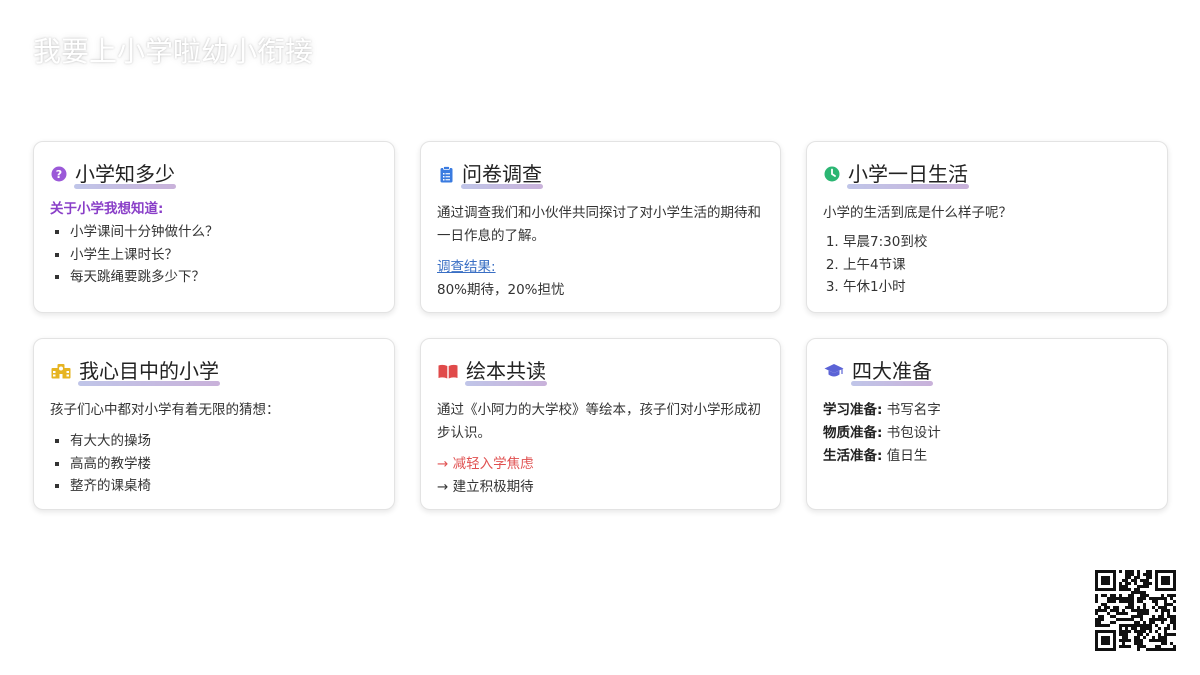 The height and width of the screenshot is (675, 1200). What do you see at coordinates (600, 267) in the screenshot?
I see `survey-results-link: 调查结果:` at bounding box center [600, 267].